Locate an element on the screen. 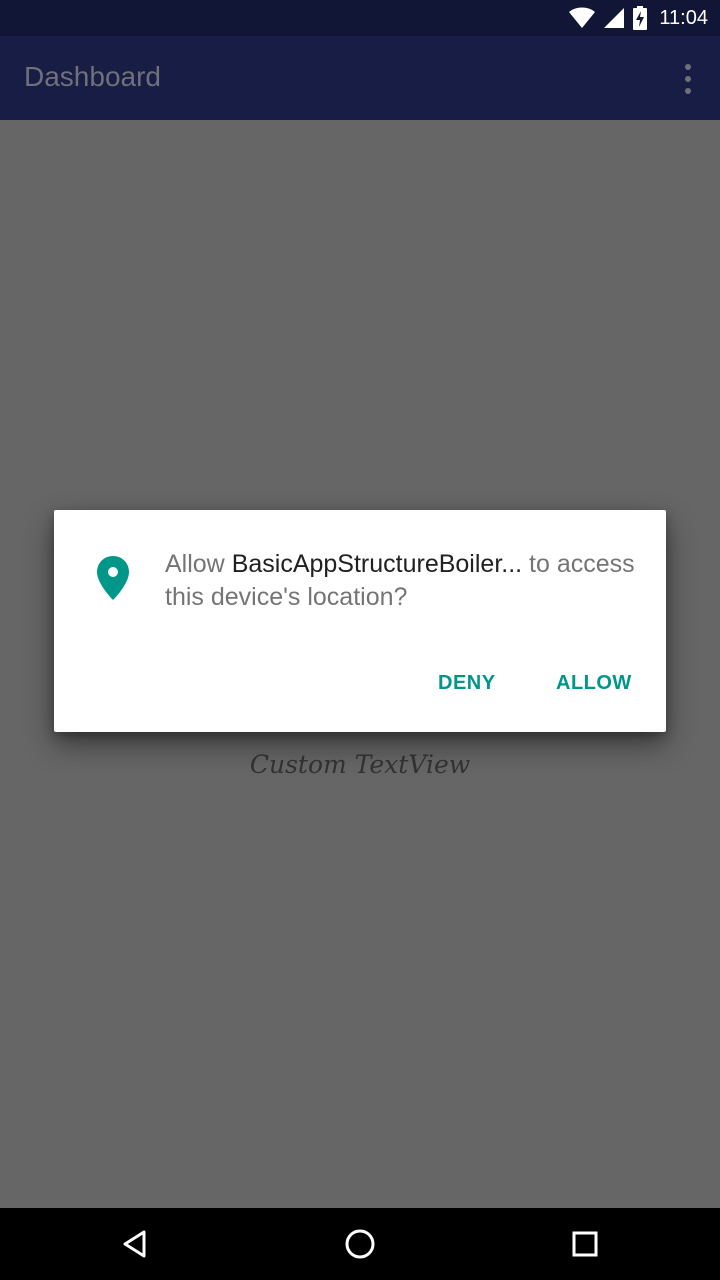 This screenshot has height=1280, width=720. app-title: Dashboard is located at coordinates (92, 76).